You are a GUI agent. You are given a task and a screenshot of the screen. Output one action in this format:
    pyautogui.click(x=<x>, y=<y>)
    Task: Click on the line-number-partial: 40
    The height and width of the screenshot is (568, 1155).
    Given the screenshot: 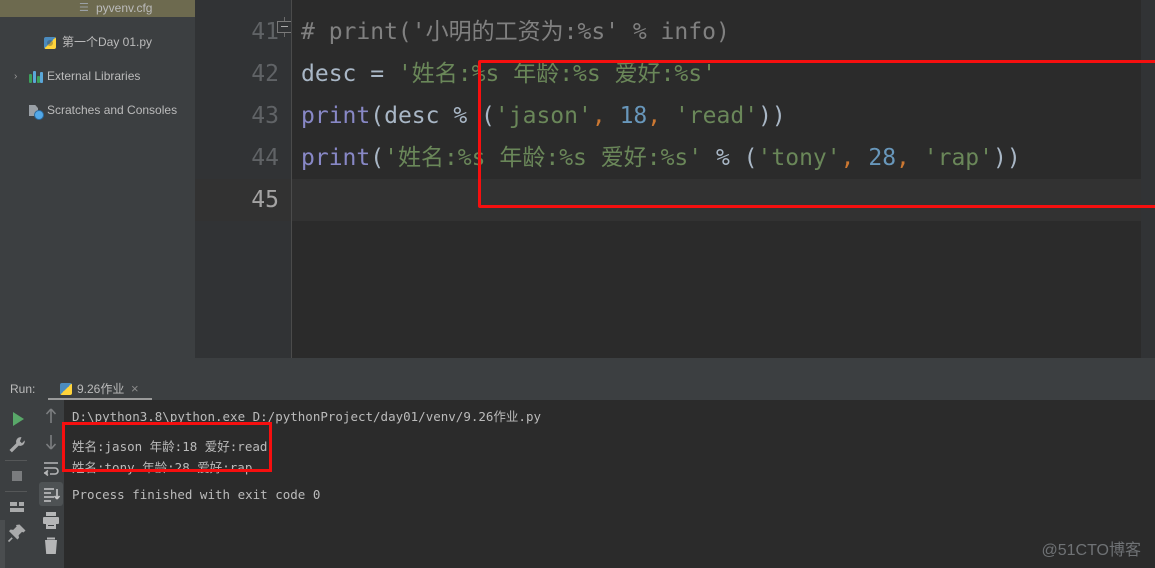 What is the action you would take?
    pyautogui.click(x=244, y=5)
    